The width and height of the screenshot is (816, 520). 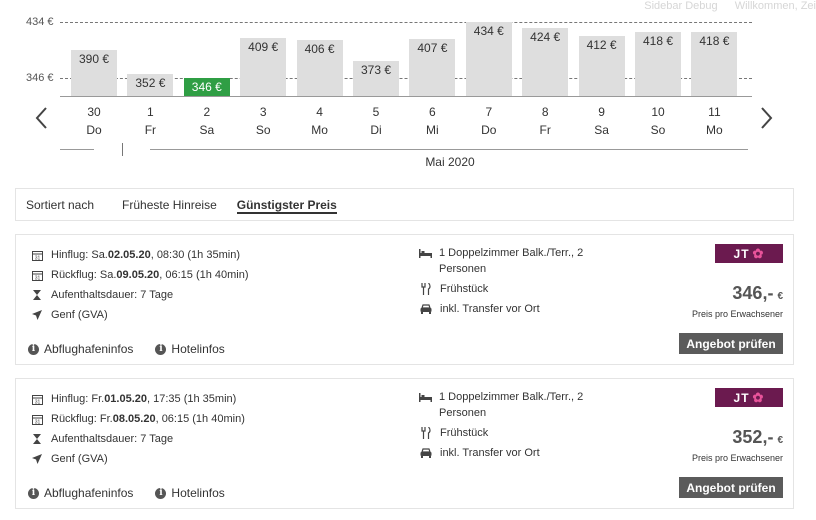 I want to click on price-bar: 390 €, so click(x=94, y=73).